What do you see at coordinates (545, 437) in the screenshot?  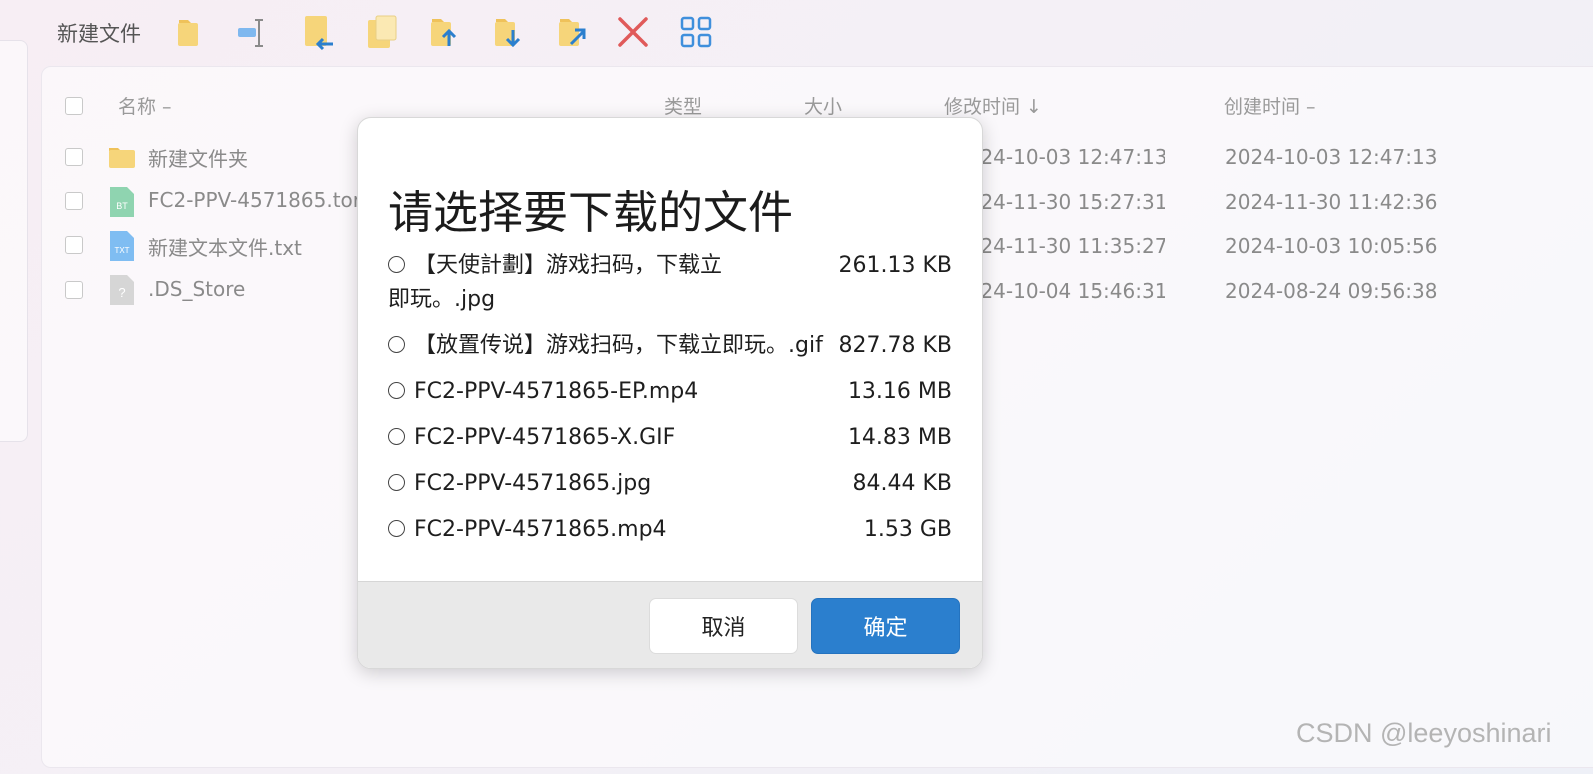 I see `option-file-name: FC2-PPV-4571865-X.GIF` at bounding box center [545, 437].